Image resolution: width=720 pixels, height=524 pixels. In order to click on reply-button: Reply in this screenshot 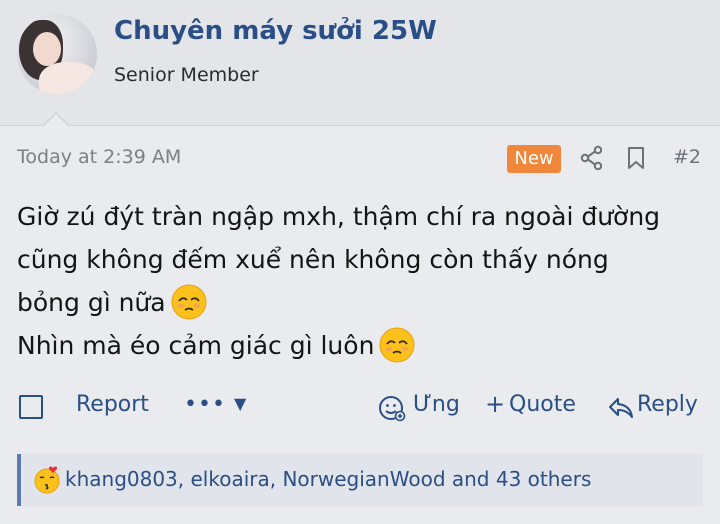, I will do `click(667, 404)`.